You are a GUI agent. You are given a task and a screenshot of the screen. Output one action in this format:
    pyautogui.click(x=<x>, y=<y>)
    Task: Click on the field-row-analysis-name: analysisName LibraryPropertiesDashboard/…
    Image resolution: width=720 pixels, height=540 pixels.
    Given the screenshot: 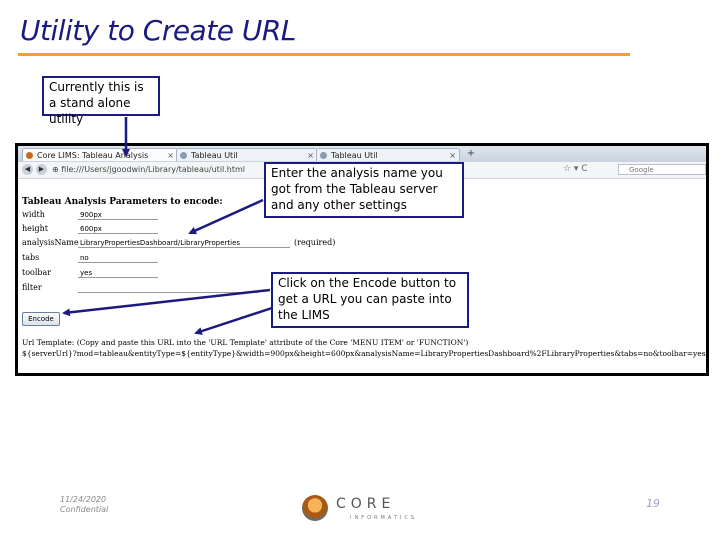 What is the action you would take?
    pyautogui.click(x=192, y=243)
    